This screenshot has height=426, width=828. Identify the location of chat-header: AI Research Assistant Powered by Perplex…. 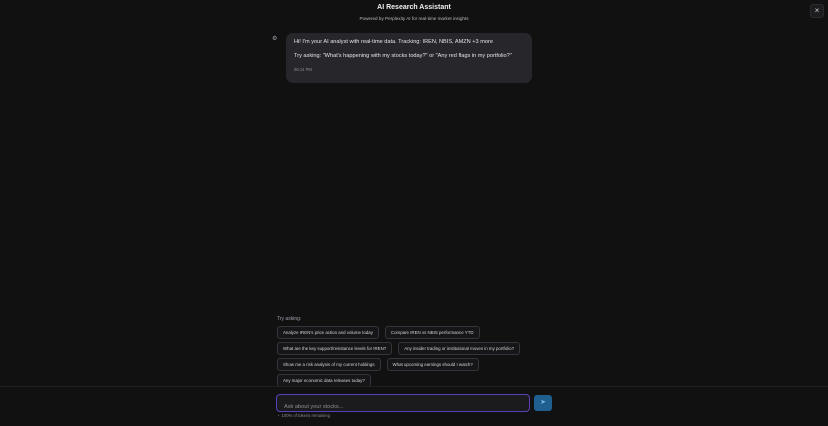
(414, 15).